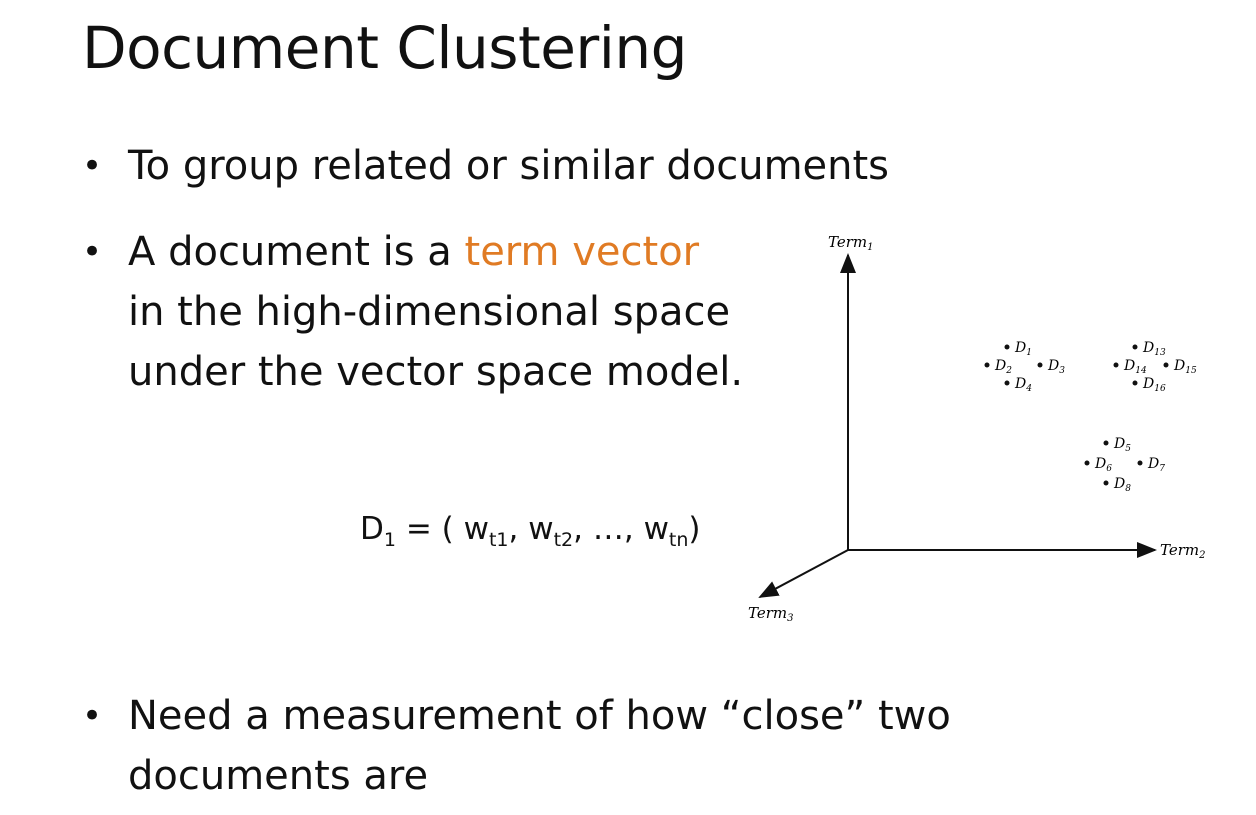 This screenshot has width=1256, height=815. I want to click on document-point-d13: D13, so click(1149, 349).